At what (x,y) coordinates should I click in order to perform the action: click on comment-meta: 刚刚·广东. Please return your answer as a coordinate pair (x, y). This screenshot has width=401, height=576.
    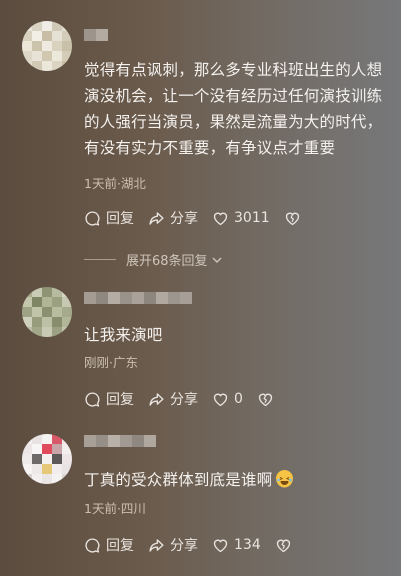
    Looking at the image, I should click on (111, 362).